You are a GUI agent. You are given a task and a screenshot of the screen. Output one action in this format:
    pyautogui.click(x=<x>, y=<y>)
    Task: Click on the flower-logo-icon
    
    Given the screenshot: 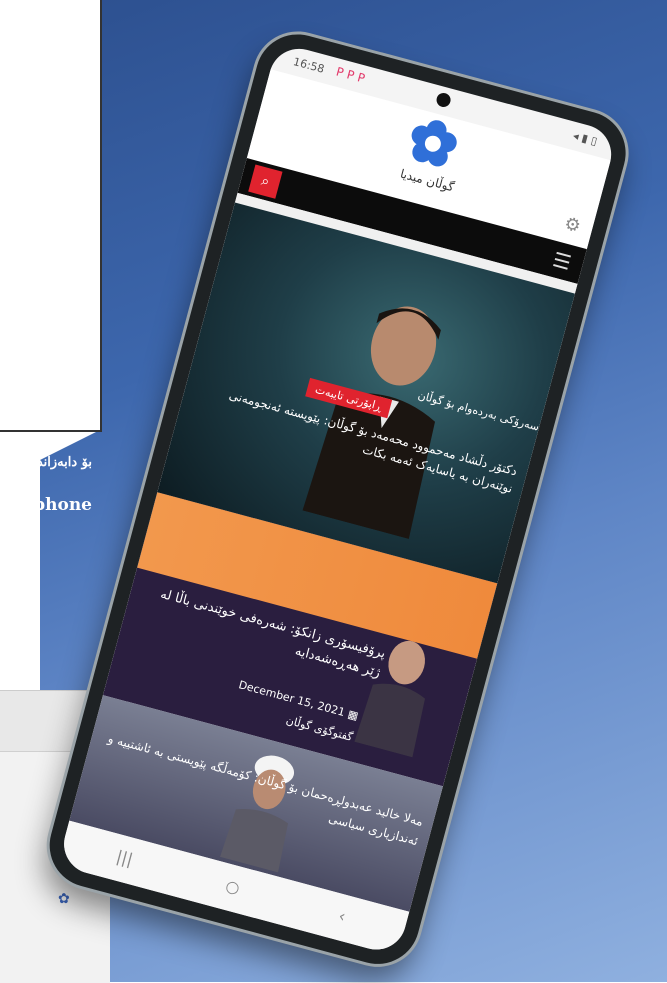 What is the action you would take?
    pyautogui.click(x=433, y=144)
    